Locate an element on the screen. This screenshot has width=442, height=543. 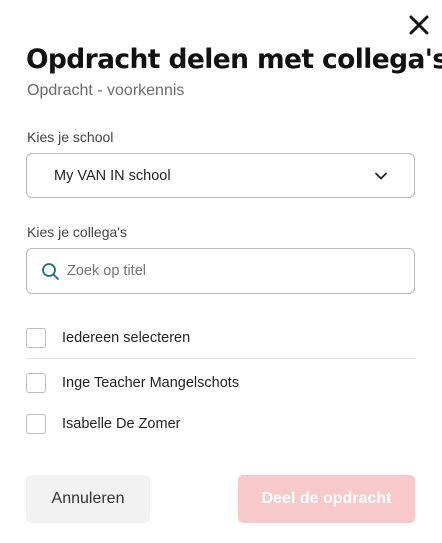
colleague-item: Isabelle De Zomer is located at coordinates (221, 424).